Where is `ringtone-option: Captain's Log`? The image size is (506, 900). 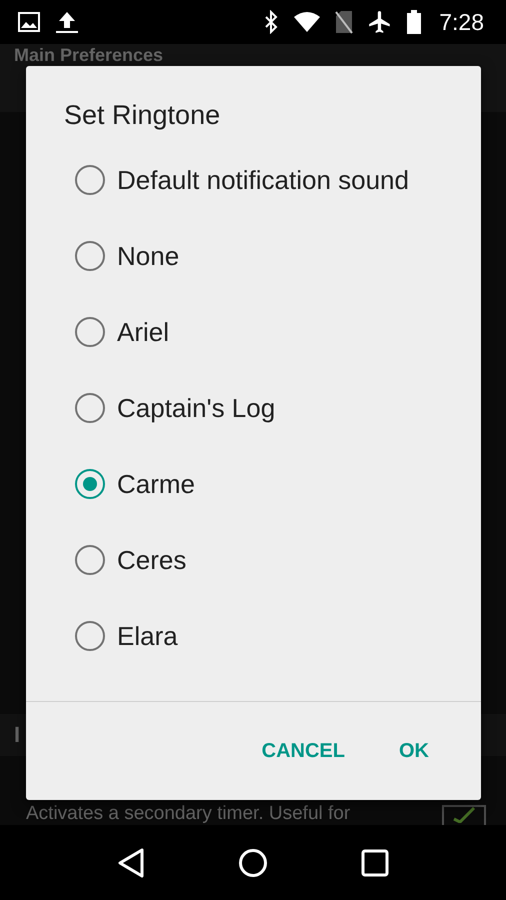 ringtone-option: Captain's Log is located at coordinates (253, 408).